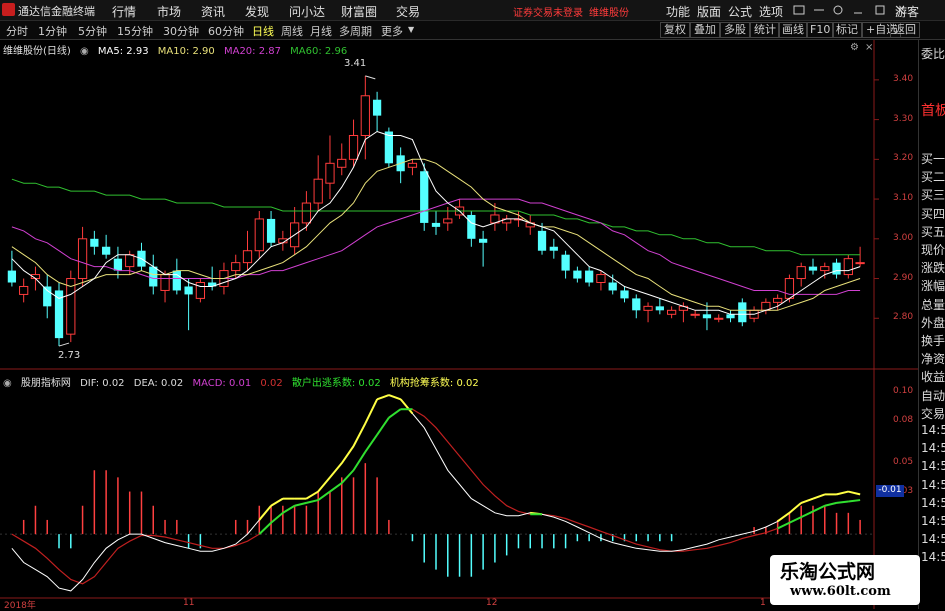  I want to click on quote-panel-item: 换手, so click(933, 341).